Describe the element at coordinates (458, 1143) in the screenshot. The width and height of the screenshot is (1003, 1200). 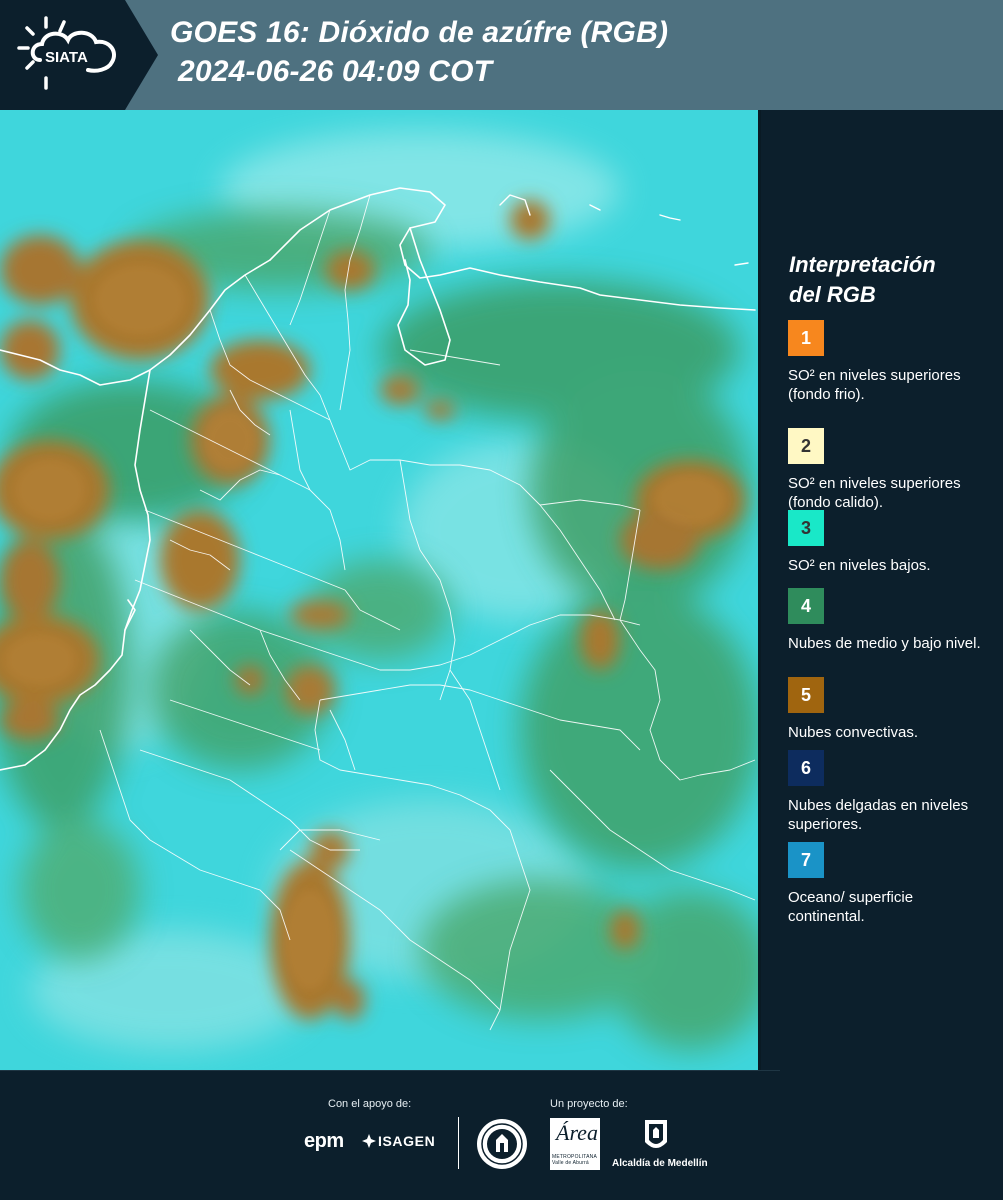
I see `footer-separator` at that location.